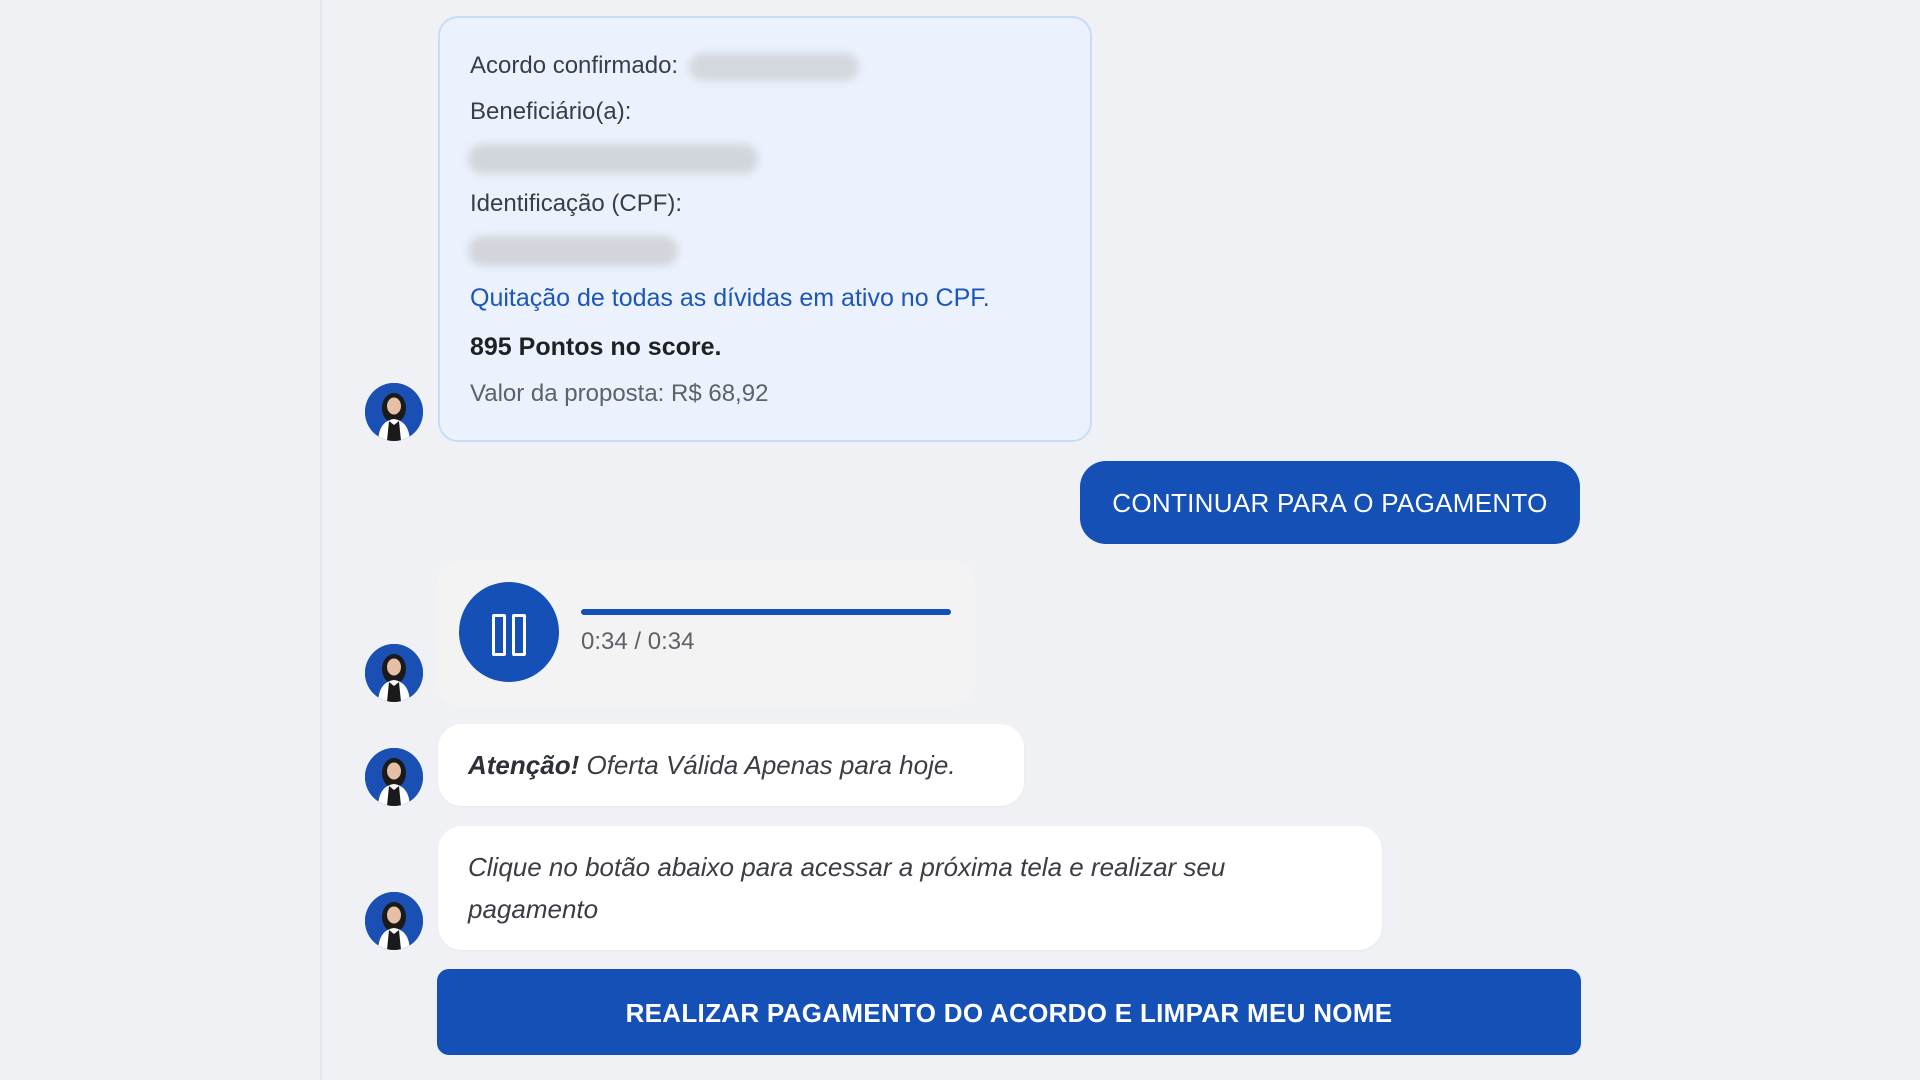 This screenshot has height=1080, width=1920. I want to click on agreement-confirmed-row: Acordo confirmado:, so click(664, 66).